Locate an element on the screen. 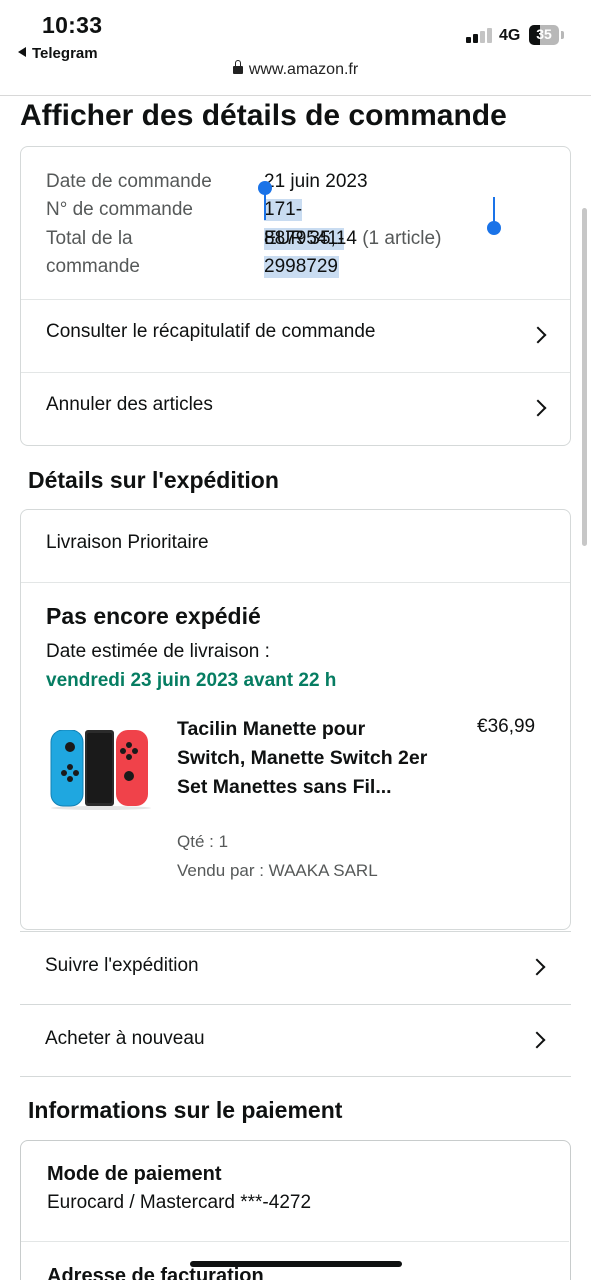 The image size is (591, 1280). payment-section-title: Informations sur le paiement is located at coordinates (185, 1110).